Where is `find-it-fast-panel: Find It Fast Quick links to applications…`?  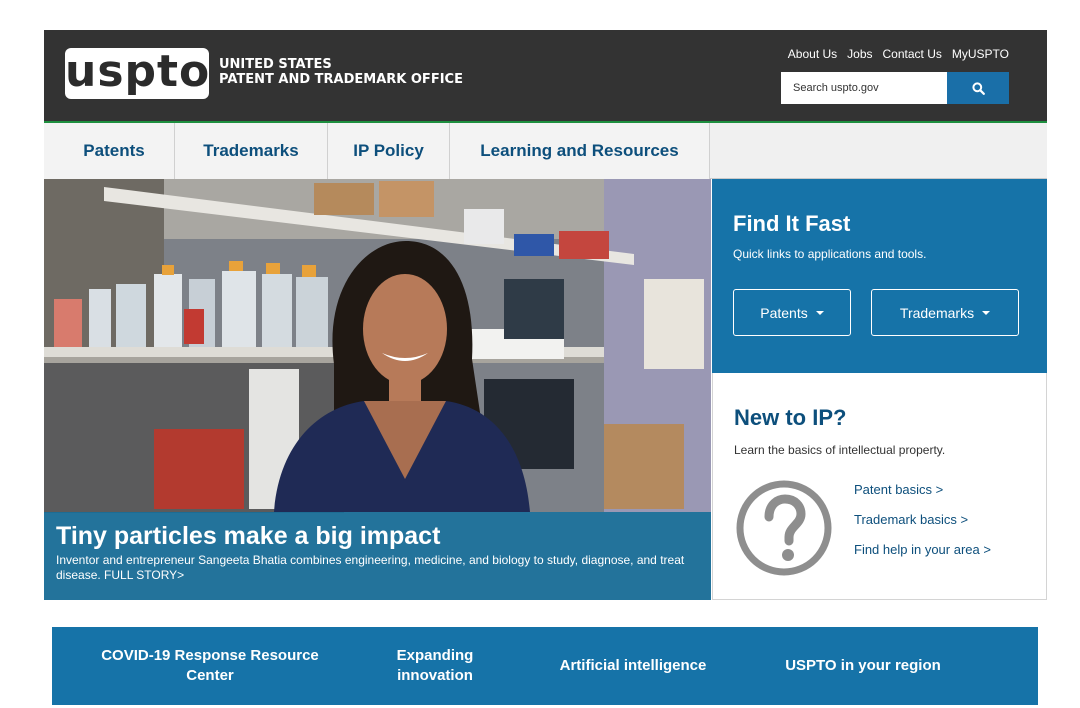 find-it-fast-panel: Find It Fast Quick links to applications… is located at coordinates (879, 276).